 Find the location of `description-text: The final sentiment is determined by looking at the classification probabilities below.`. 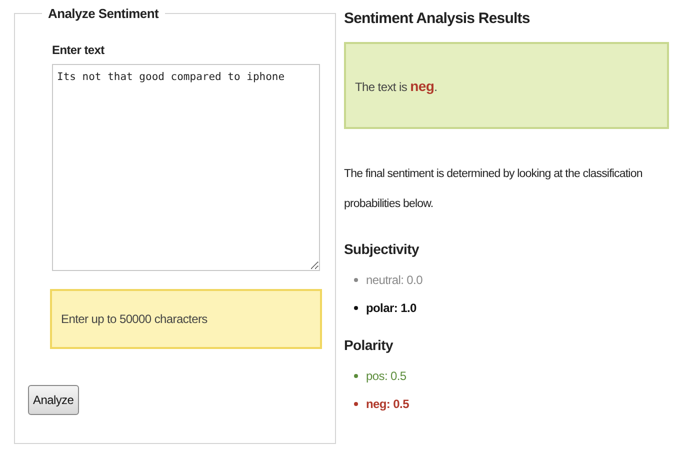

description-text: The final sentiment is determined by looking at the classification probabilities below. is located at coordinates (494, 189).